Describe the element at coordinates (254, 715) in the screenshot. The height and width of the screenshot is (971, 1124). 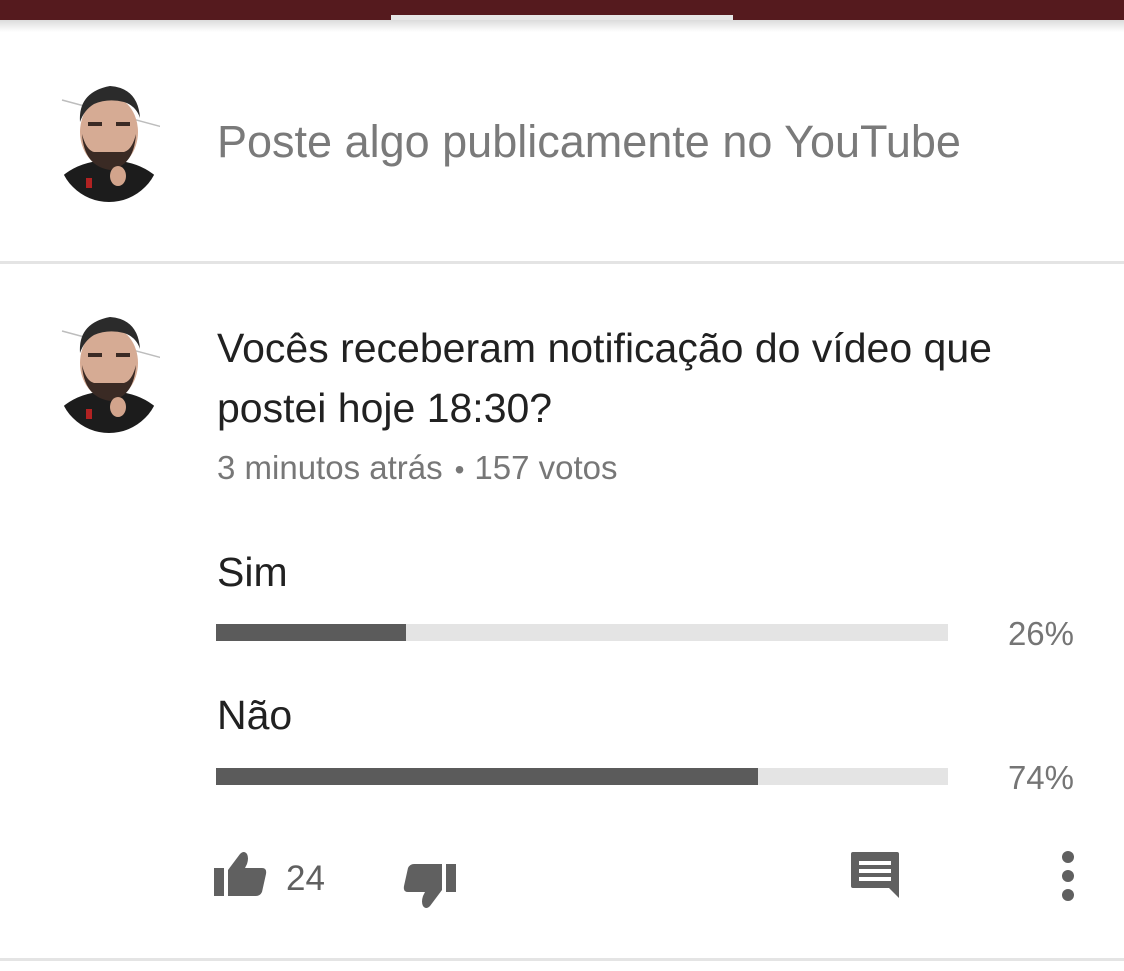
I see `poll-option-label: Não` at that location.